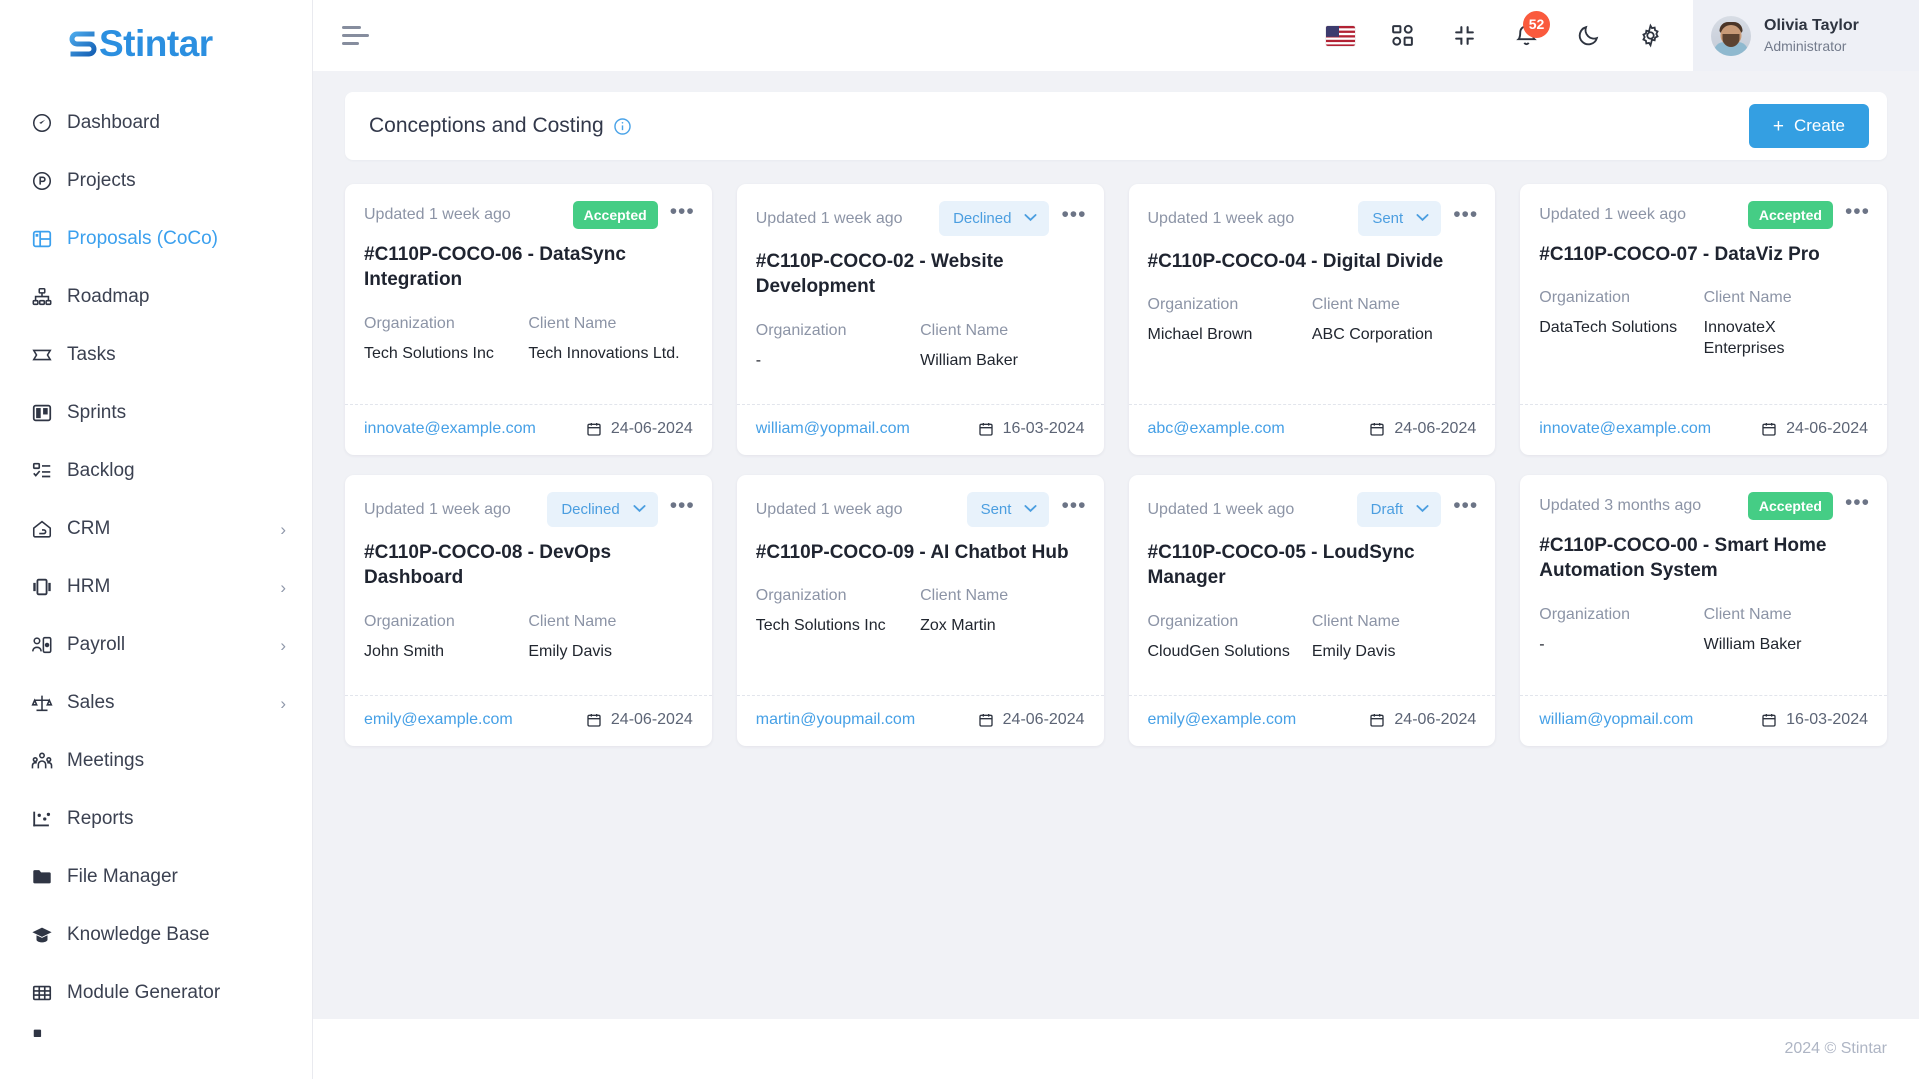  Describe the element at coordinates (1340, 36) in the screenshot. I see `language-flag-icon` at that location.